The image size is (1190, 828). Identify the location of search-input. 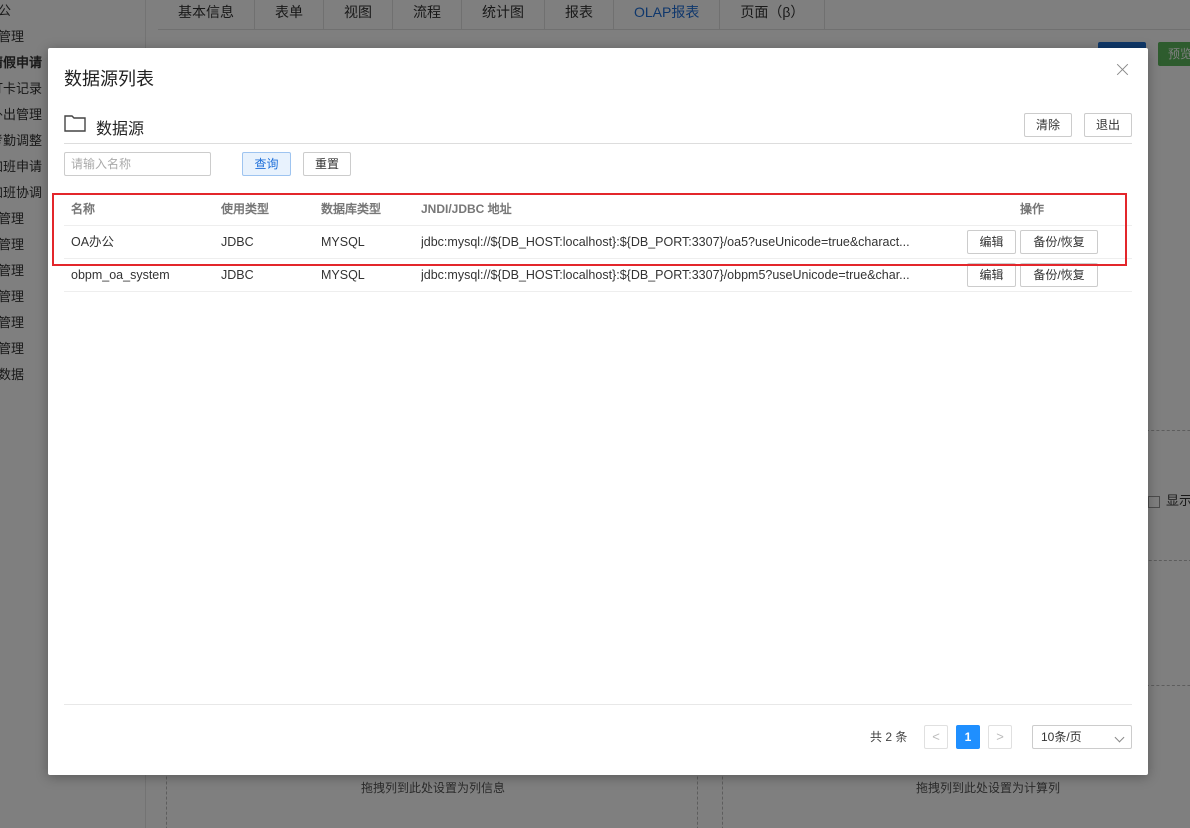
(137, 164).